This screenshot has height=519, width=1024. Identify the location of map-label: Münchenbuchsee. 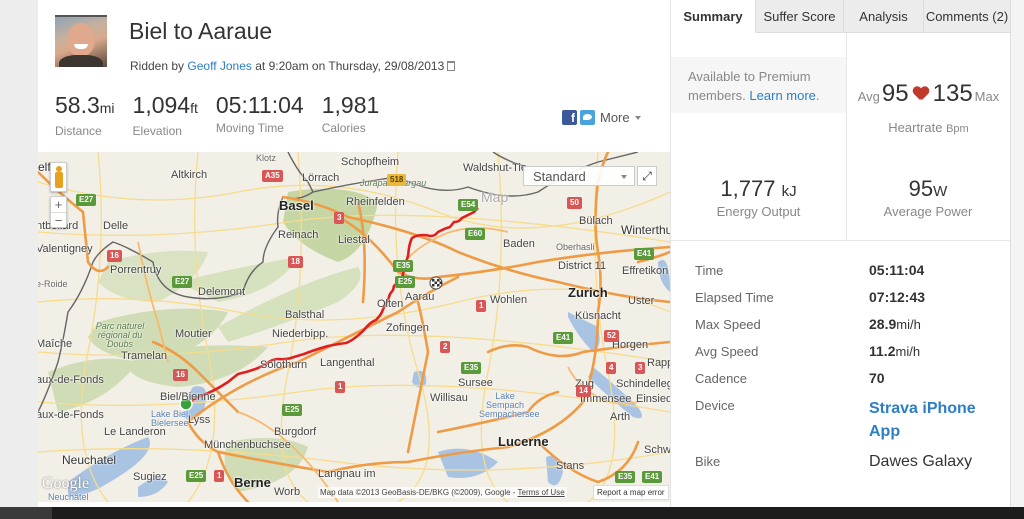
(247, 445).